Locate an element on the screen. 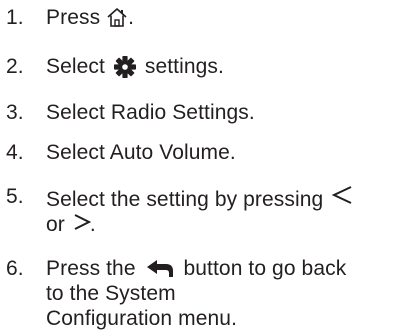  step-text-middle: or is located at coordinates (55, 224).